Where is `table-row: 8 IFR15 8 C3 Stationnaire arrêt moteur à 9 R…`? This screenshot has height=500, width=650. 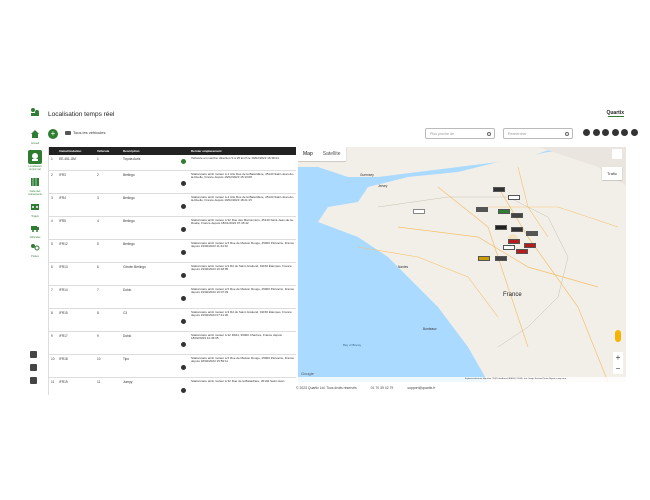
table-row: 8 IFR15 8 C3 Stationnaire arrêt moteur à 9 R… is located at coordinates (172, 320).